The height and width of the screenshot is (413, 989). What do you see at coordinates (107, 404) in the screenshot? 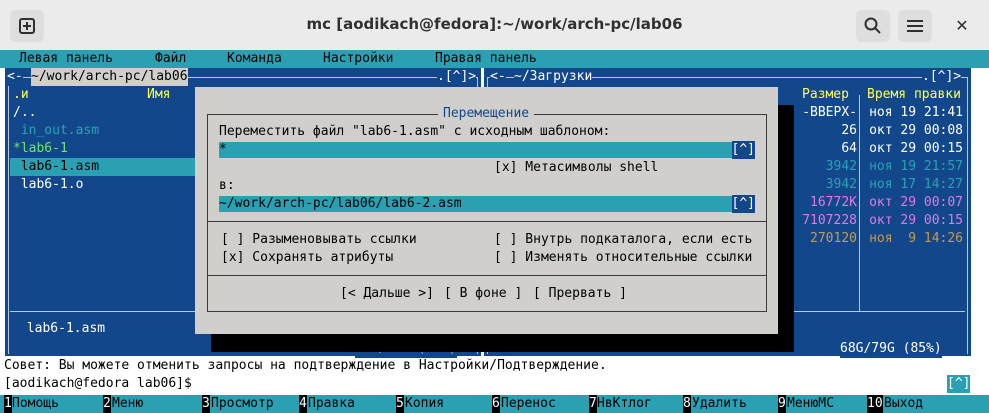
I see `fkey-2-num: 2` at bounding box center [107, 404].